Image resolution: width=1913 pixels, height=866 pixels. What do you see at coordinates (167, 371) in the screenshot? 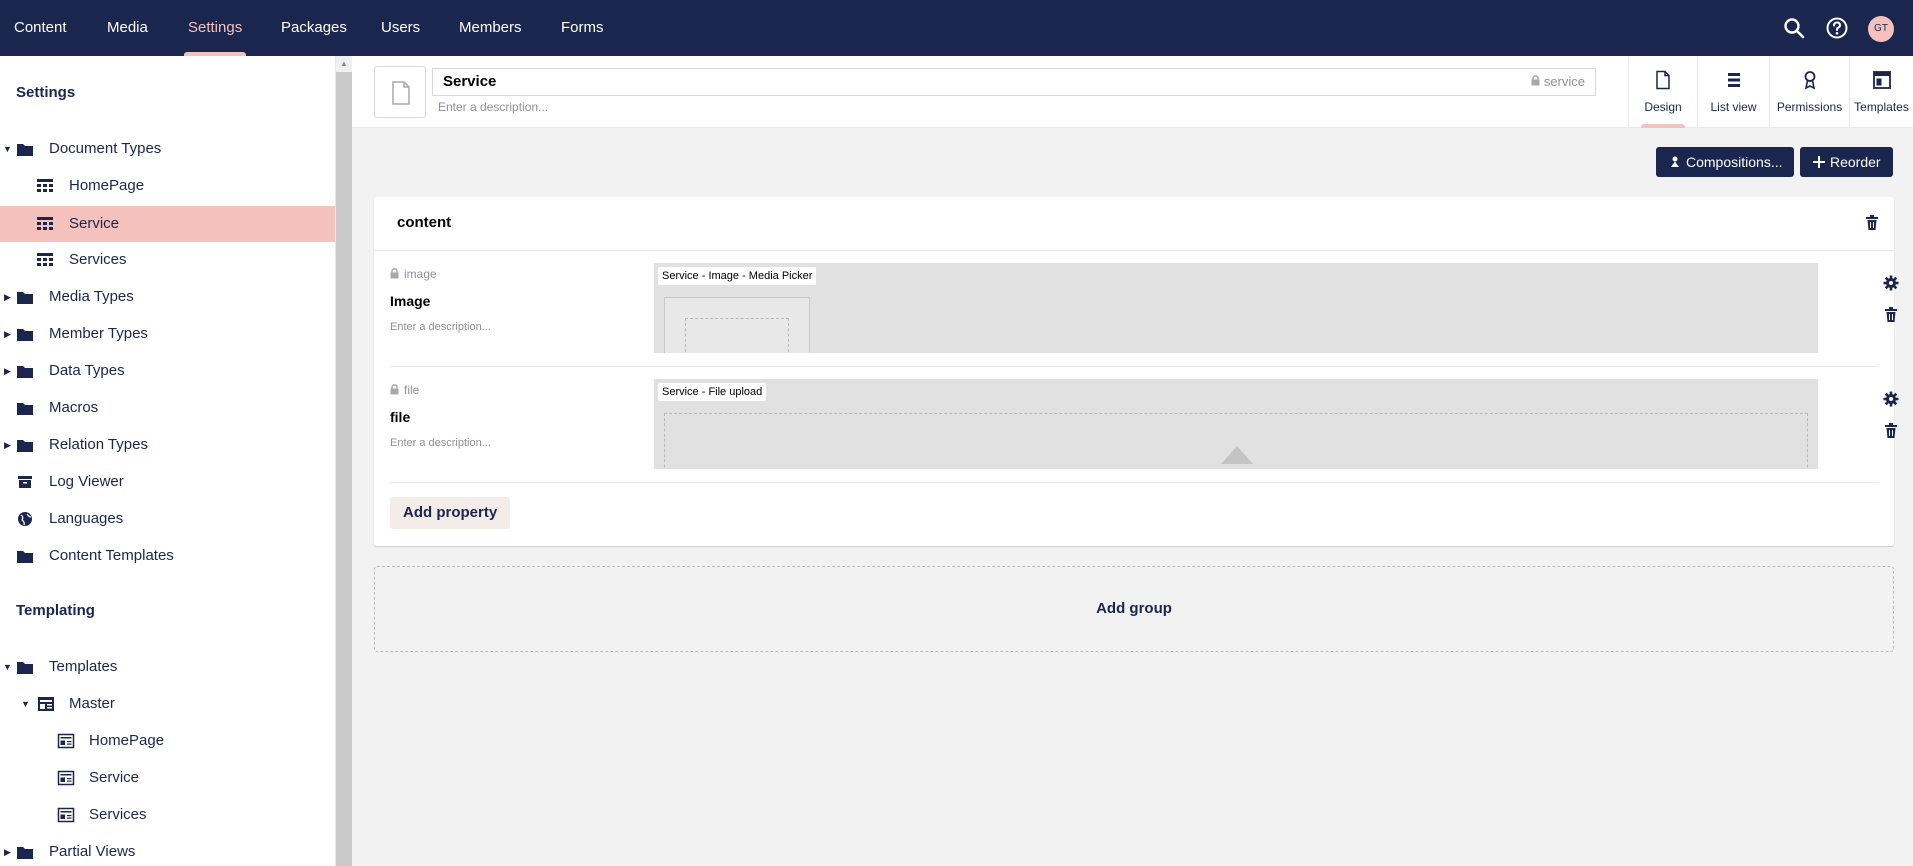
I see `tree-item-data-types: ▶ Data Types` at bounding box center [167, 371].